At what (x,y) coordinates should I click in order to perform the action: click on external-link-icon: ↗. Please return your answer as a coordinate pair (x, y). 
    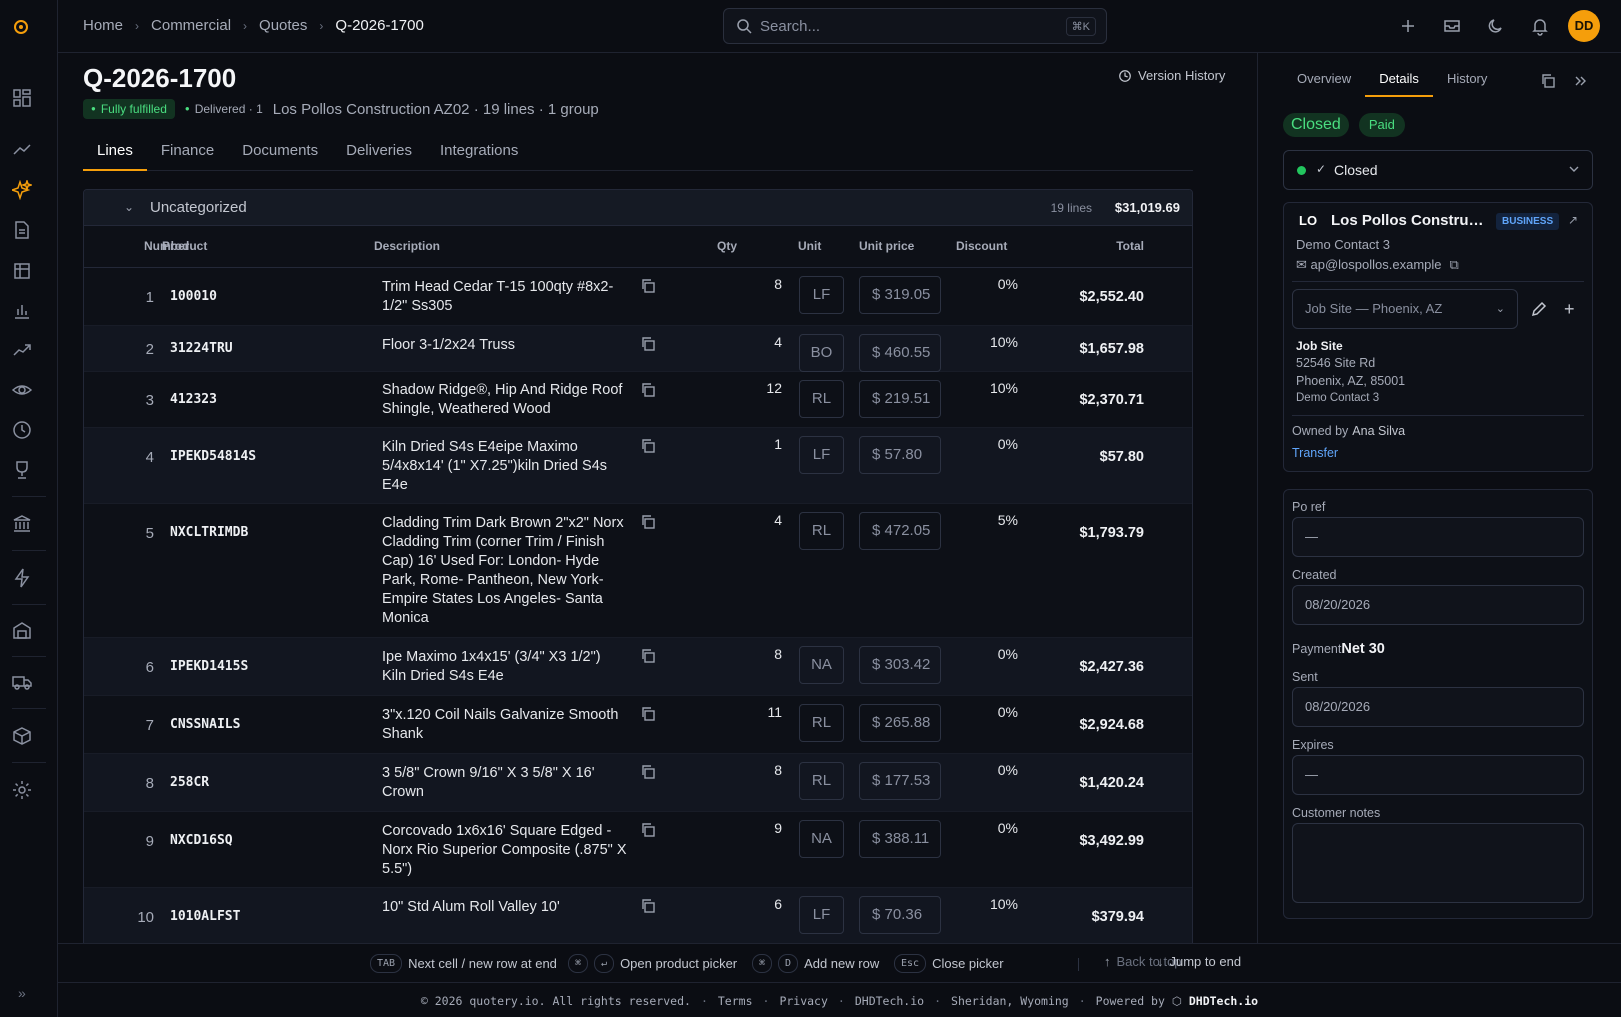
    Looking at the image, I should click on (1573, 220).